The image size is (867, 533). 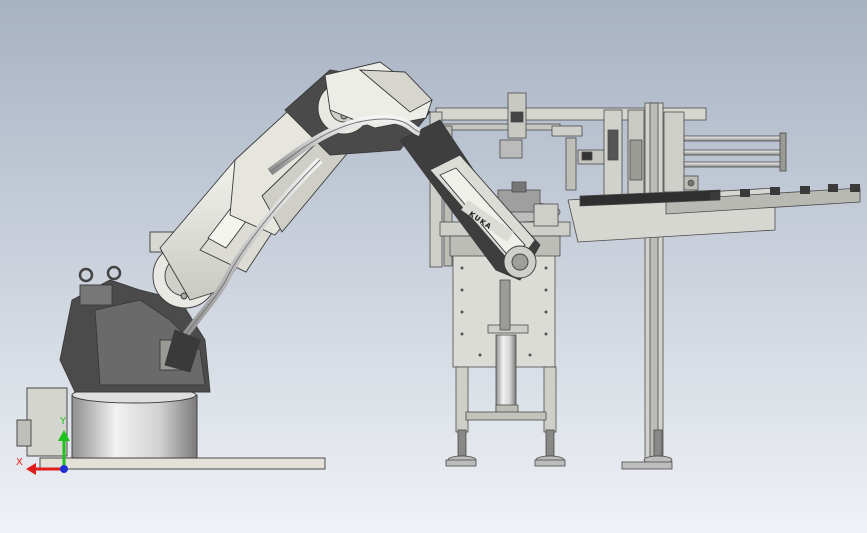 I want to click on axis-x-label: X, so click(x=19, y=462).